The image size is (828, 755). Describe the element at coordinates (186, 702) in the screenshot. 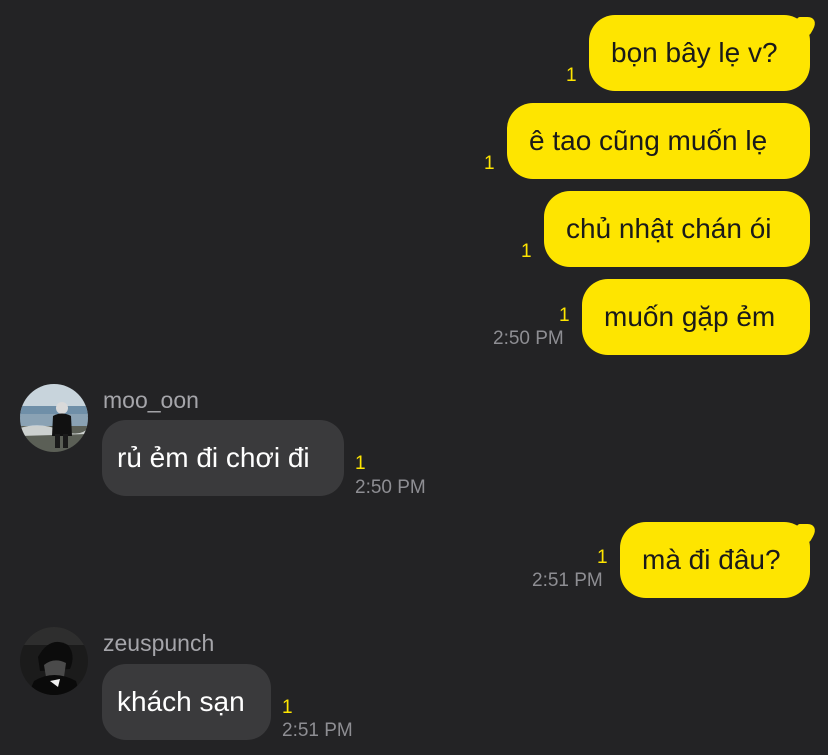

I see `incoming-message-bubble: khách sạn` at that location.